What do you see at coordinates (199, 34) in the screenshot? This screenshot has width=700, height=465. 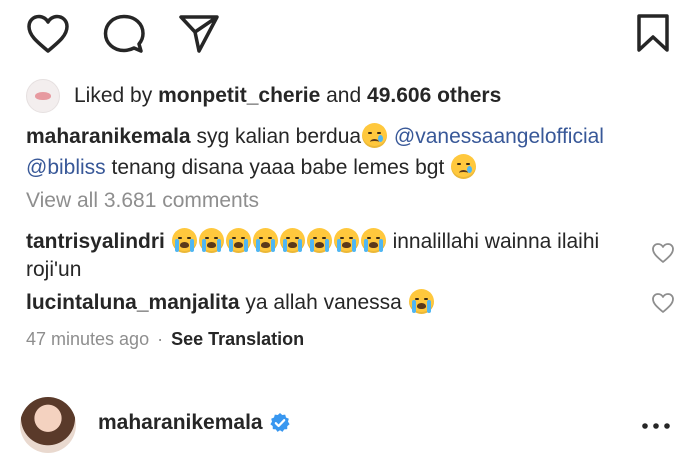 I see `share-icon` at bounding box center [199, 34].